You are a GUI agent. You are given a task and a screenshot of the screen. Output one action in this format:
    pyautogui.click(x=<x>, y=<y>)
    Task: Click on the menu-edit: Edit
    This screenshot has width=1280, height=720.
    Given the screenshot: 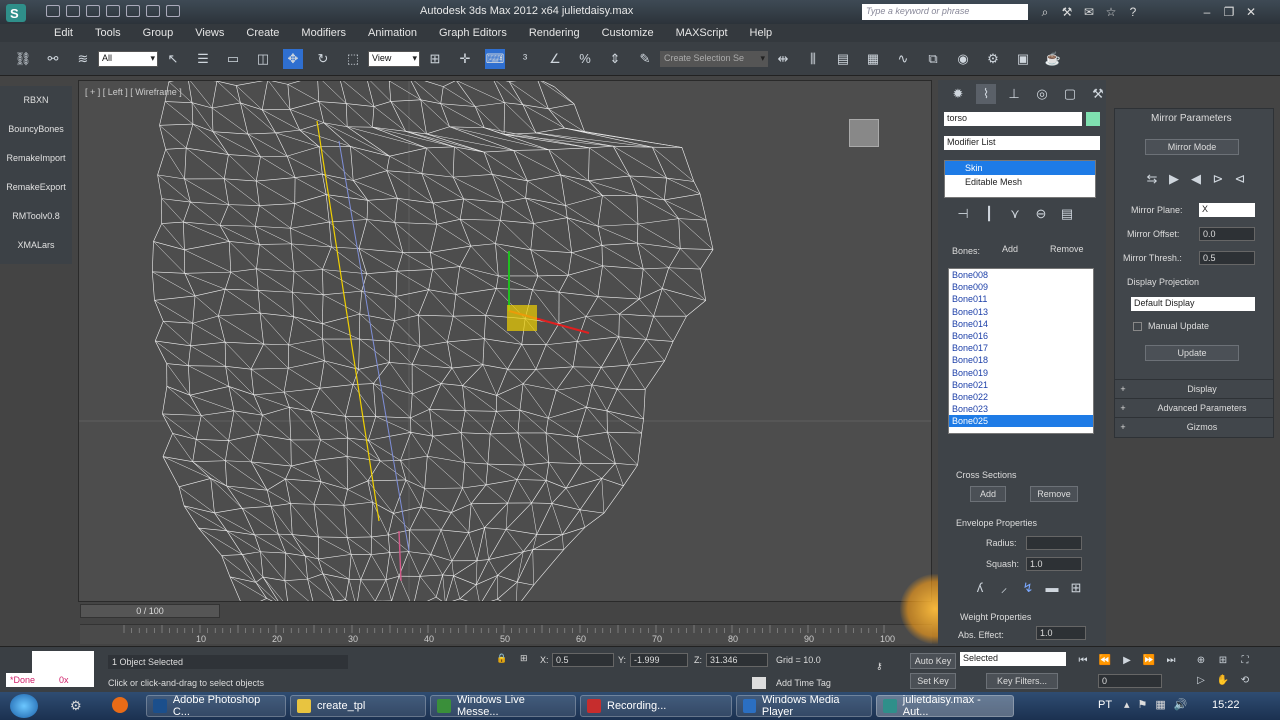 What is the action you would take?
    pyautogui.click(x=63, y=33)
    